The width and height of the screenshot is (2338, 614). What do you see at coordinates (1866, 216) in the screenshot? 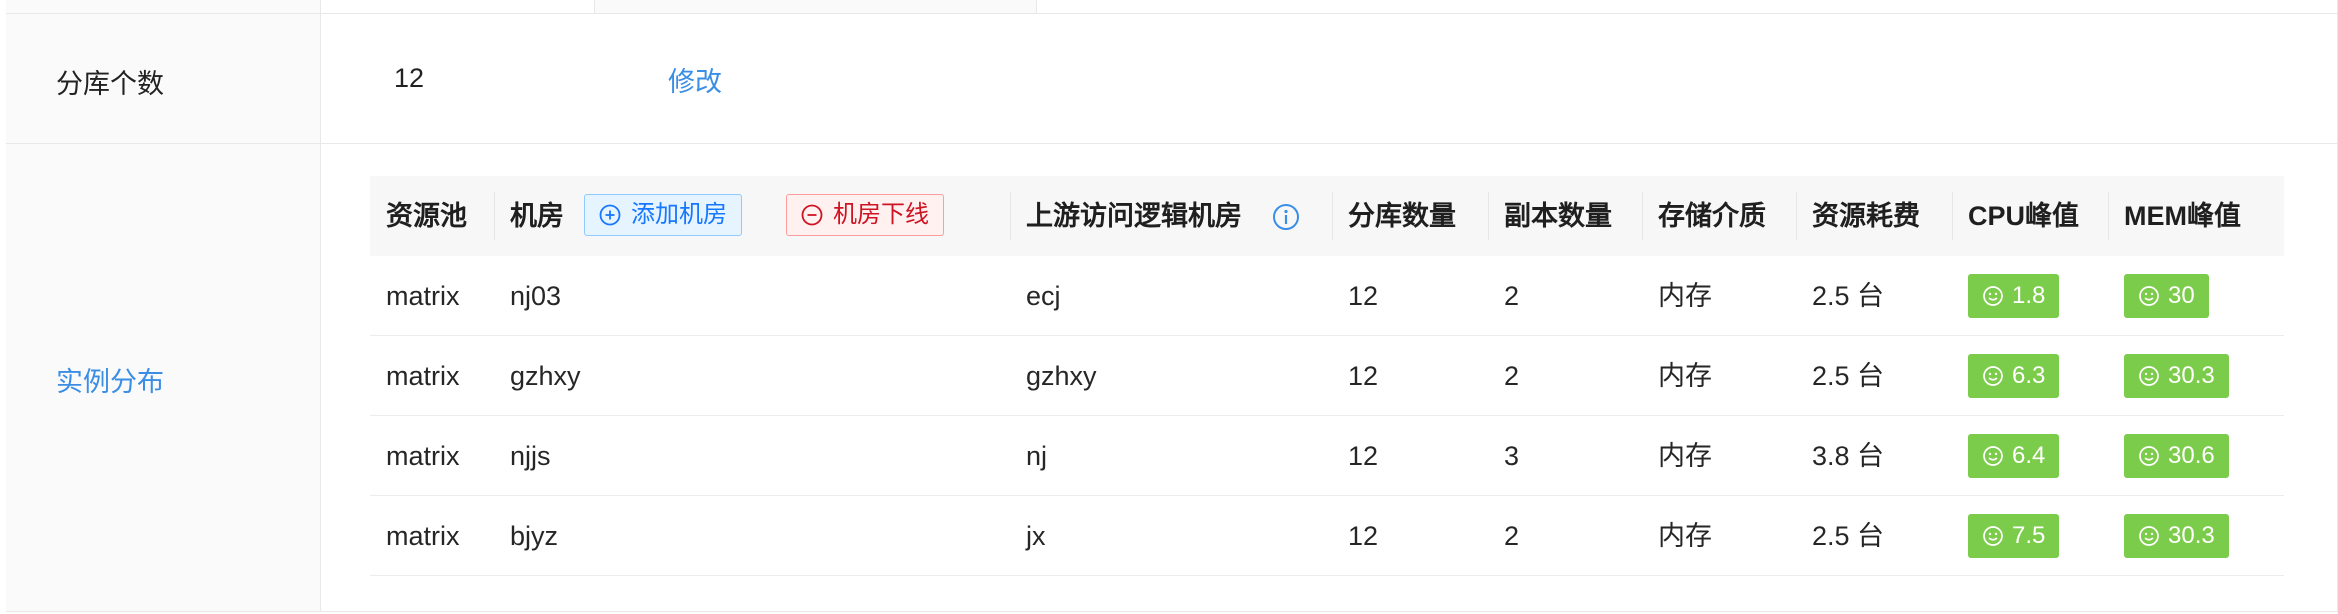
I see `header-cost: 资源耗费` at bounding box center [1866, 216].